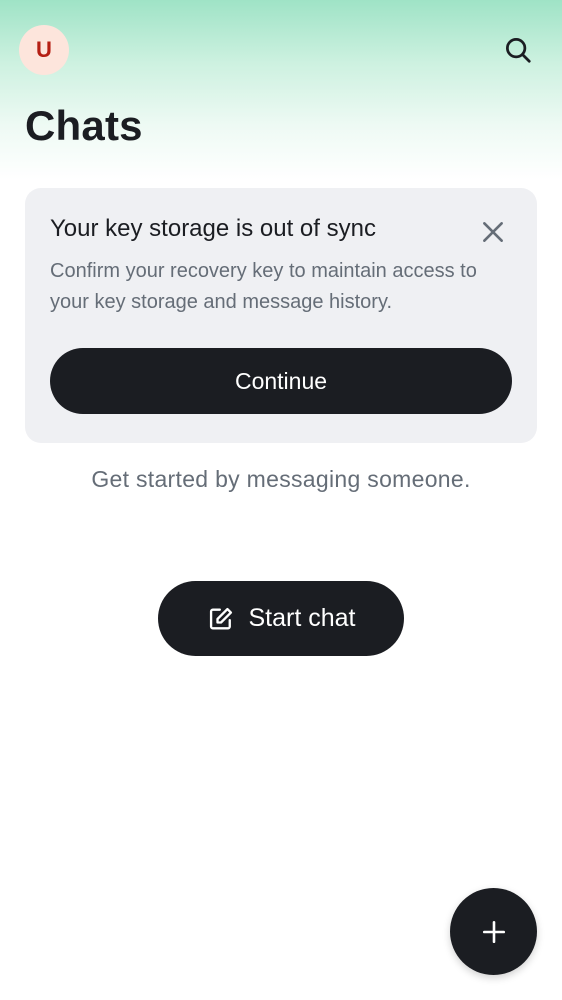 The image size is (562, 1000). What do you see at coordinates (302, 618) in the screenshot?
I see `start-chat-label: Start chat` at bounding box center [302, 618].